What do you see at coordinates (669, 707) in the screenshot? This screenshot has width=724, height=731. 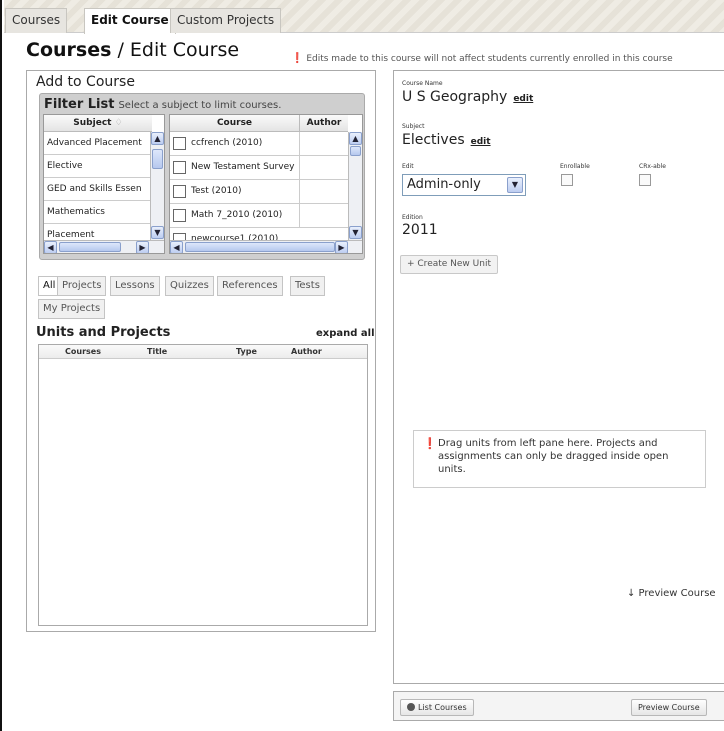 I see `preview-course-button: Preview Course` at bounding box center [669, 707].